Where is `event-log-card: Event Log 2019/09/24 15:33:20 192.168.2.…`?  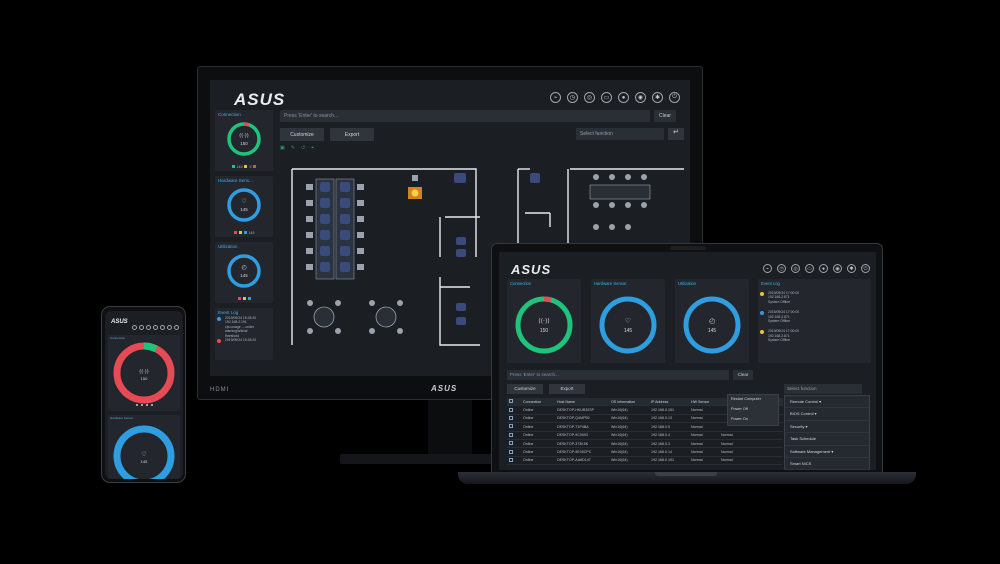
event-log-card: Event Log 2019/09/24 15:33:20 192.168.2.… is located at coordinates (244, 334).